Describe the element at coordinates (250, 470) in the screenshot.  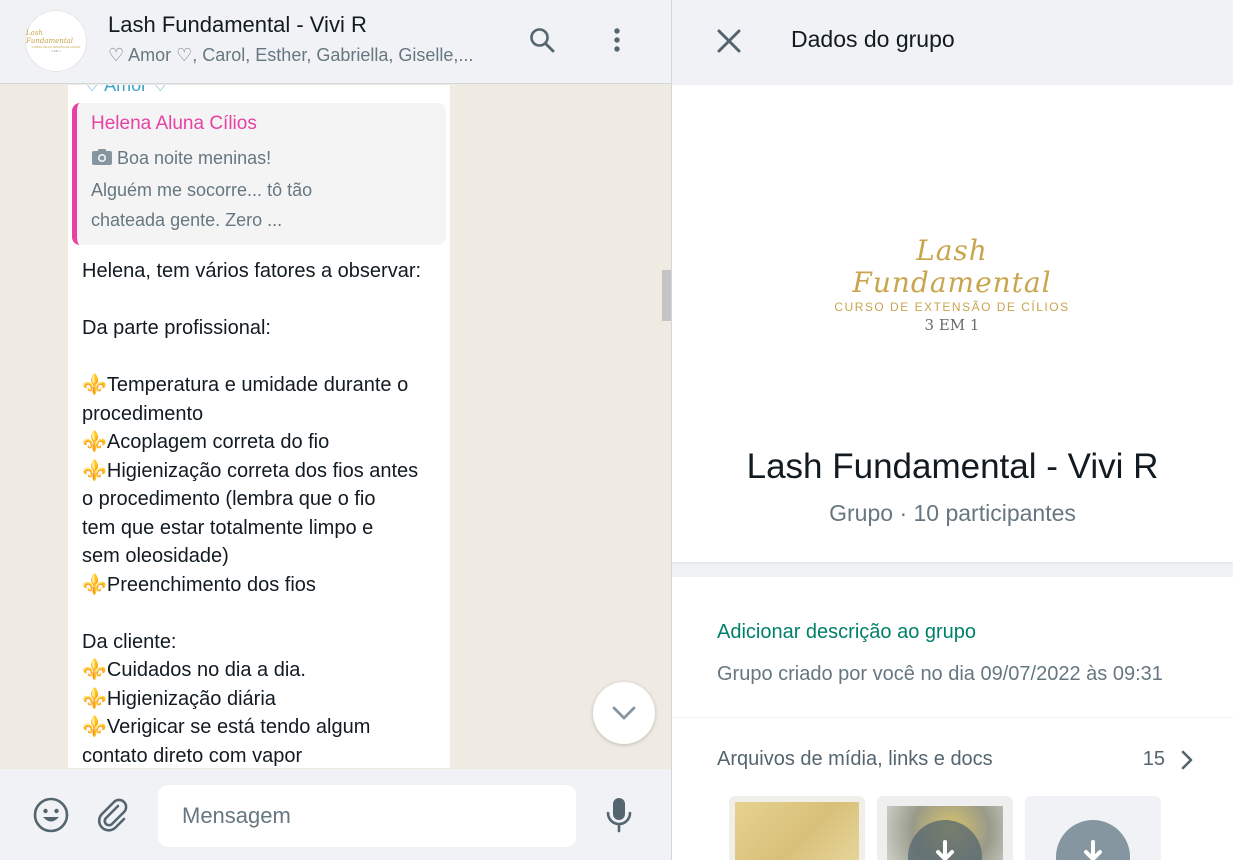
I see `message-line: ⚜️Higienização correta dos fios antes` at that location.